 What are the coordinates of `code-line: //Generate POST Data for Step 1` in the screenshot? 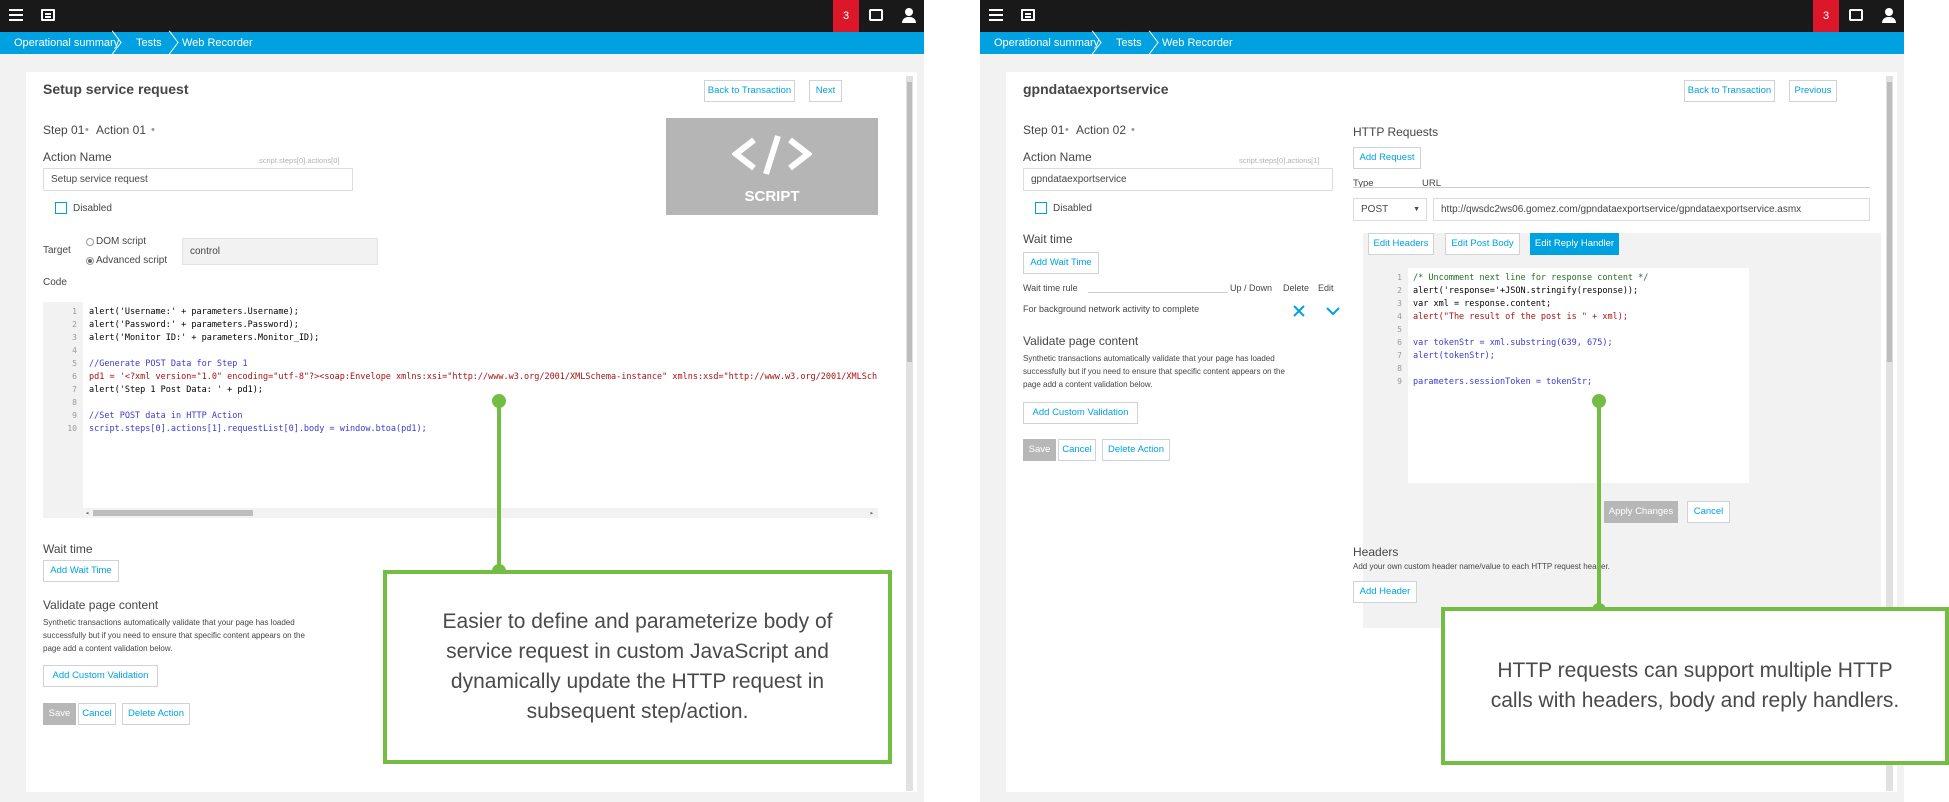 It's located at (168, 364).